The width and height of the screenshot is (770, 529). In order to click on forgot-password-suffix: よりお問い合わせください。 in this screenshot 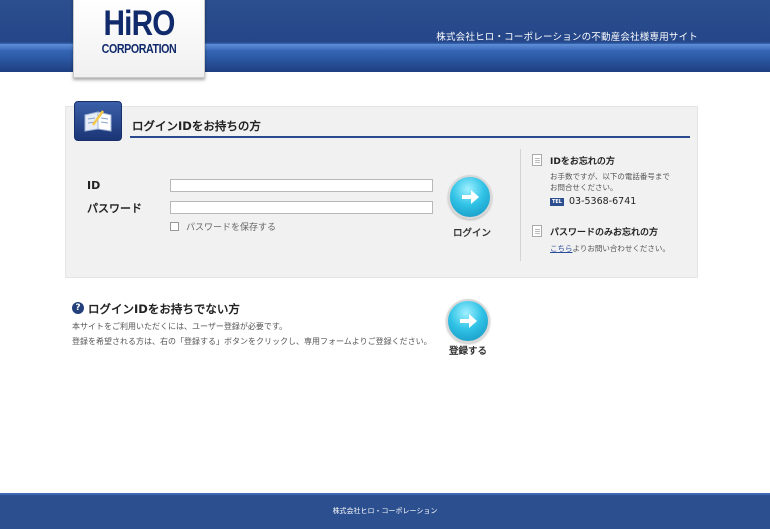, I will do `click(621, 248)`.